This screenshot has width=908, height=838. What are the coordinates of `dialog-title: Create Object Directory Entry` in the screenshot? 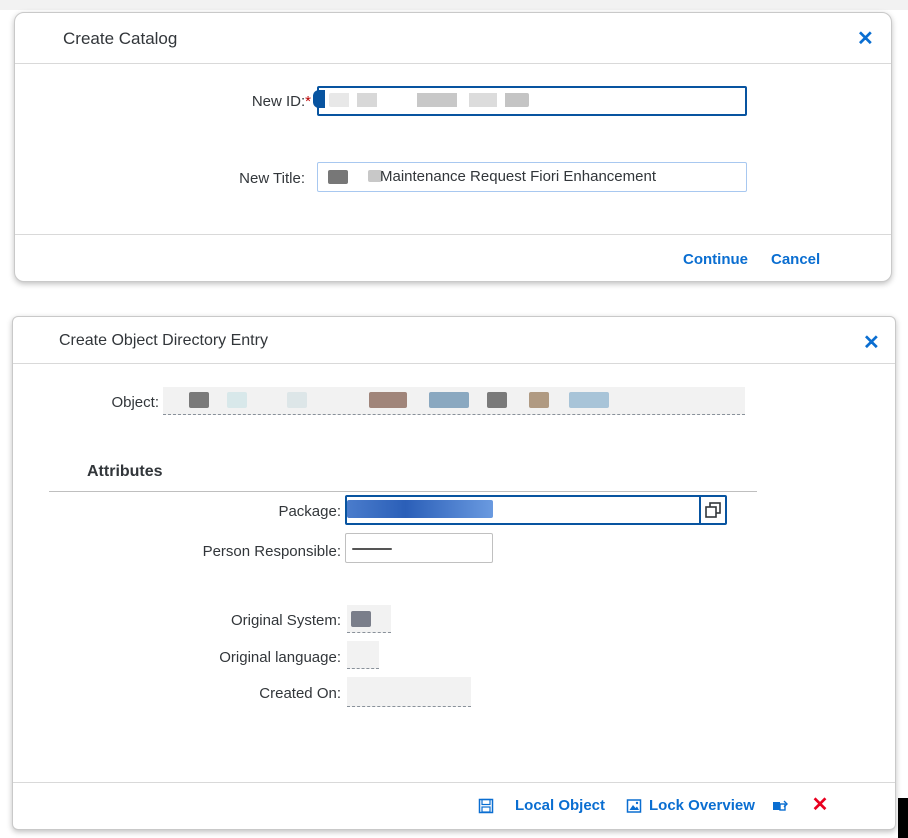 It's located at (163, 340).